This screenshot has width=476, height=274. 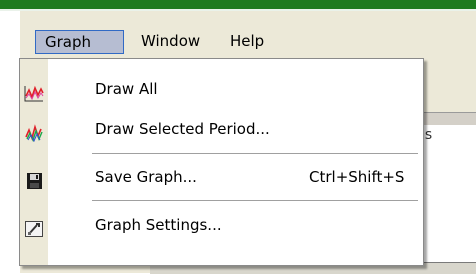 I want to click on background-panel-header, so click(x=448, y=119).